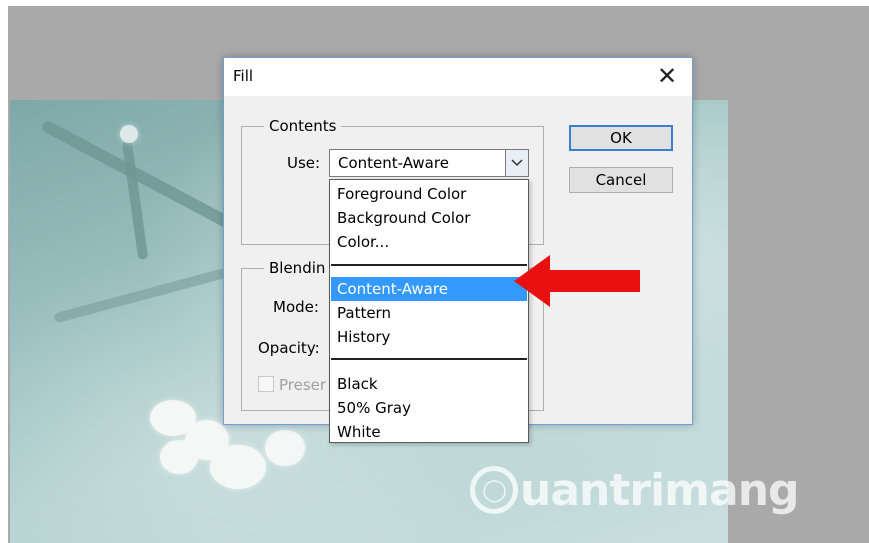 Image resolution: width=869 pixels, height=543 pixels. Describe the element at coordinates (304, 163) in the screenshot. I see `use-label: Use:` at that location.